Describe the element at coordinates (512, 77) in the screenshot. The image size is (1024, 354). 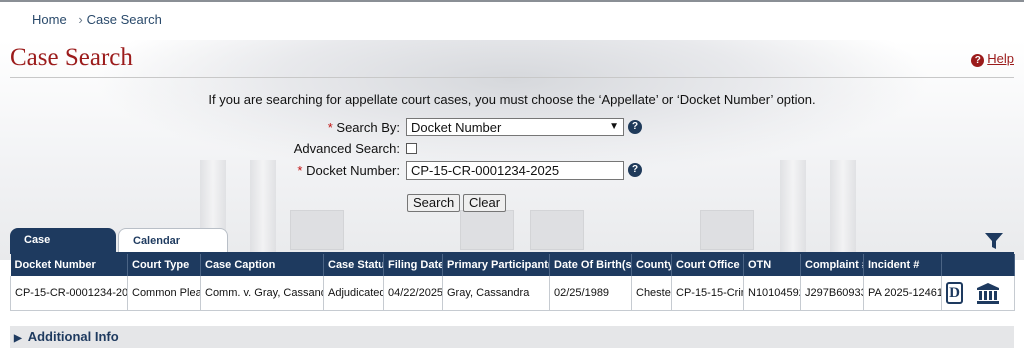
I see `title-divider` at that location.